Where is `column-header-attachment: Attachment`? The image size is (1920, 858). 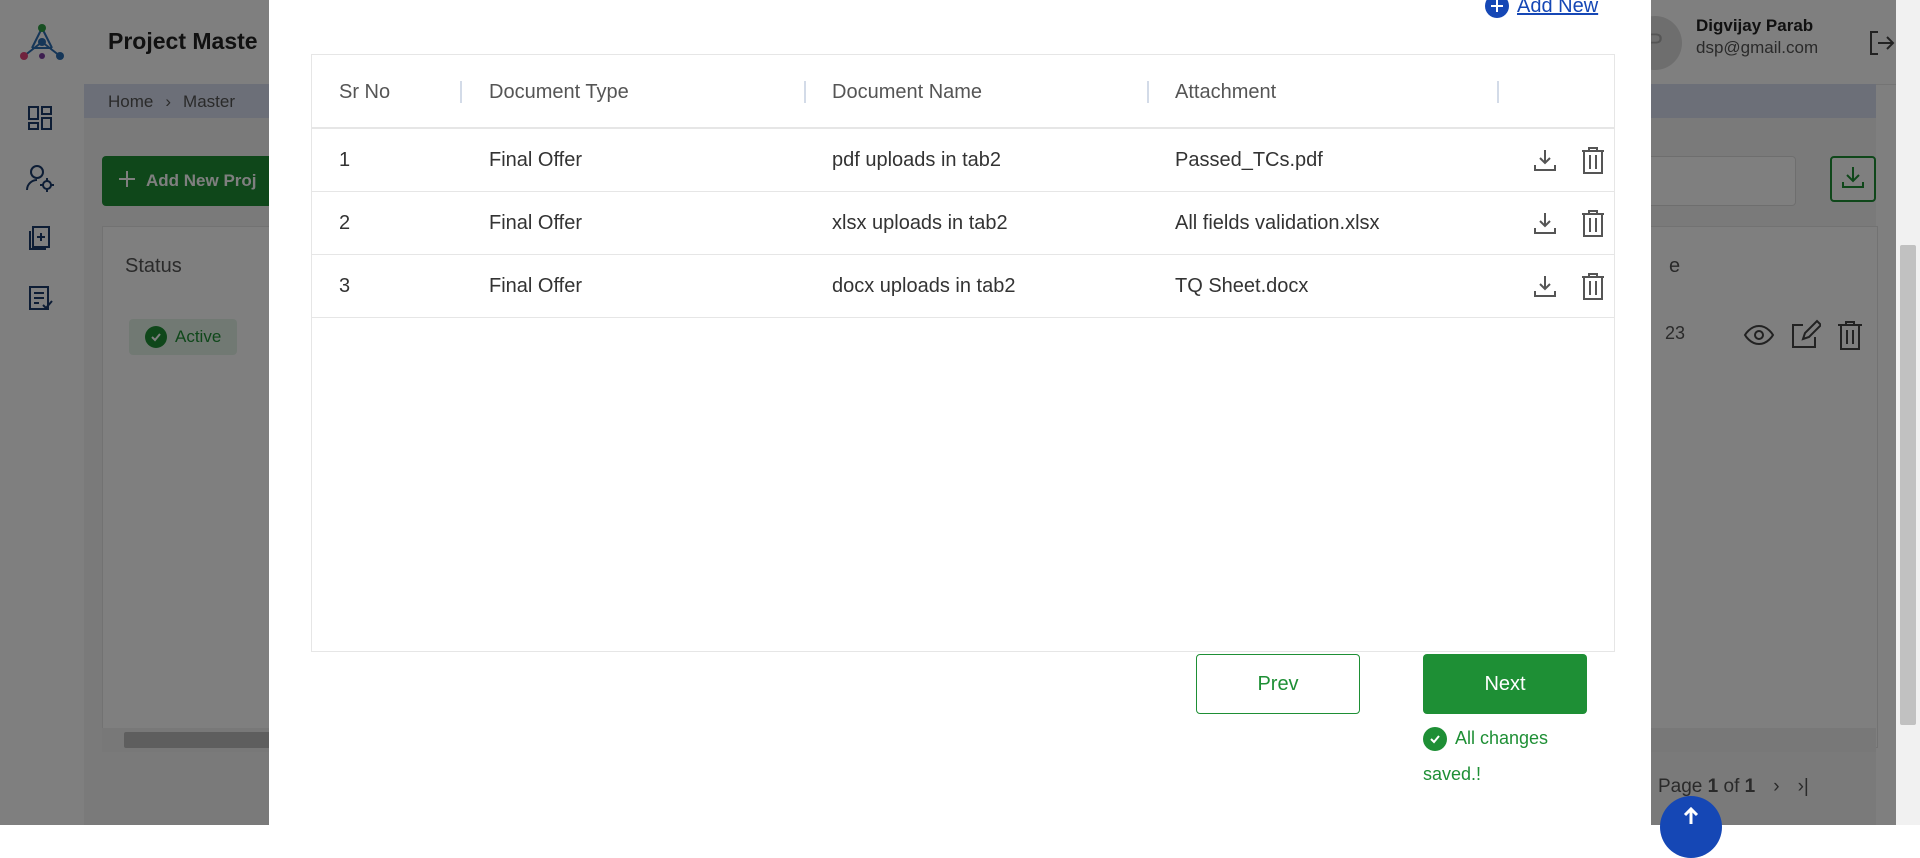 column-header-attachment: Attachment is located at coordinates (1226, 92).